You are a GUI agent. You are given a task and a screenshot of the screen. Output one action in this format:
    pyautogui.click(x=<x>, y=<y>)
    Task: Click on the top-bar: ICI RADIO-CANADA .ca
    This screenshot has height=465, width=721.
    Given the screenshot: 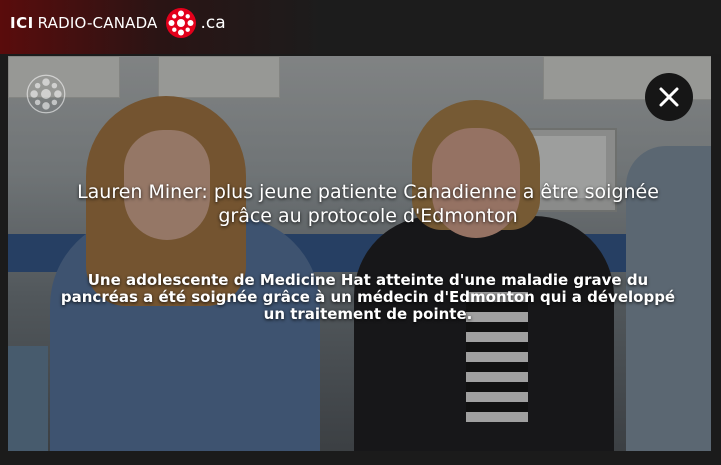 What is the action you would take?
    pyautogui.click(x=360, y=27)
    